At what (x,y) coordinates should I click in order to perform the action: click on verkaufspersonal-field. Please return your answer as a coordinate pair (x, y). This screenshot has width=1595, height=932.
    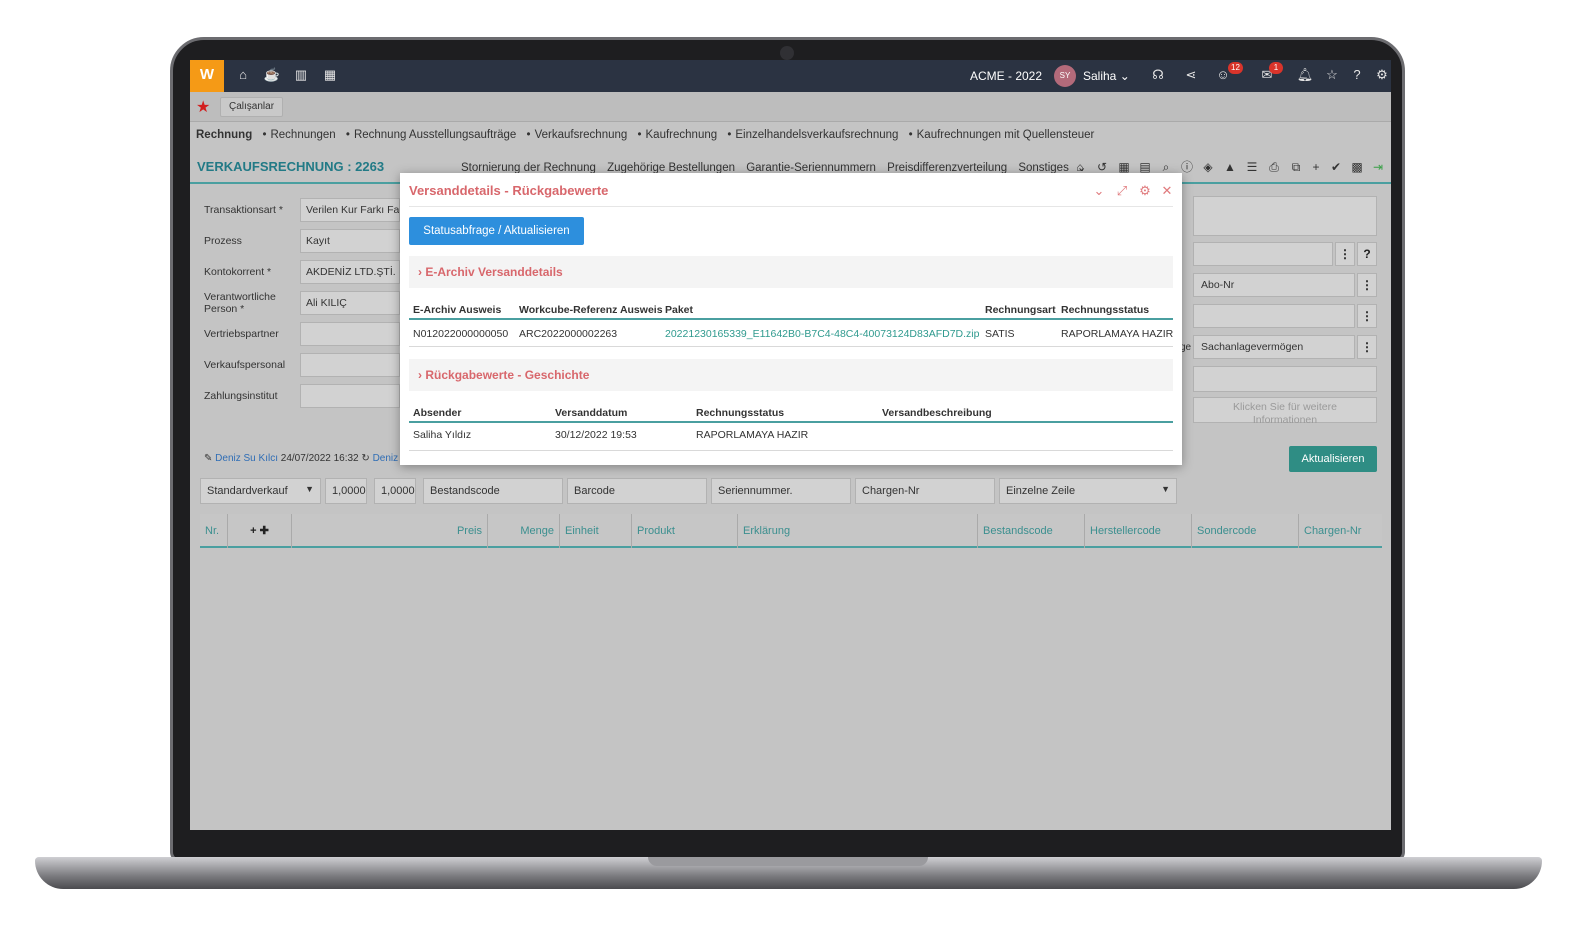
    Looking at the image, I should click on (350, 365).